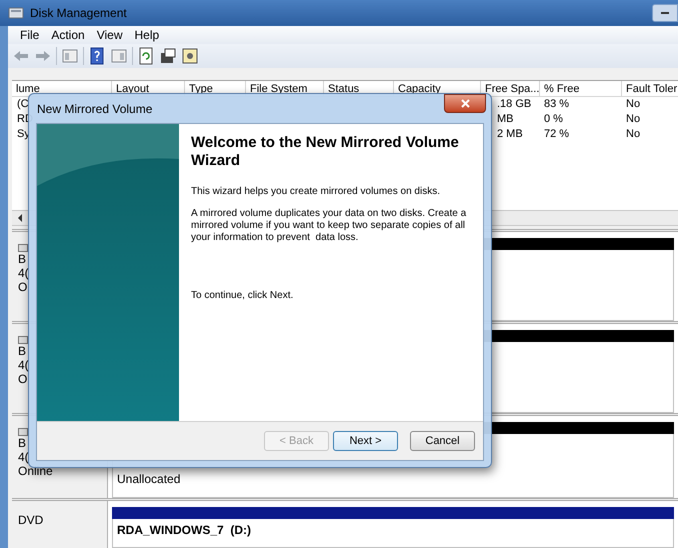  I want to click on menu-item: Action, so click(68, 35).